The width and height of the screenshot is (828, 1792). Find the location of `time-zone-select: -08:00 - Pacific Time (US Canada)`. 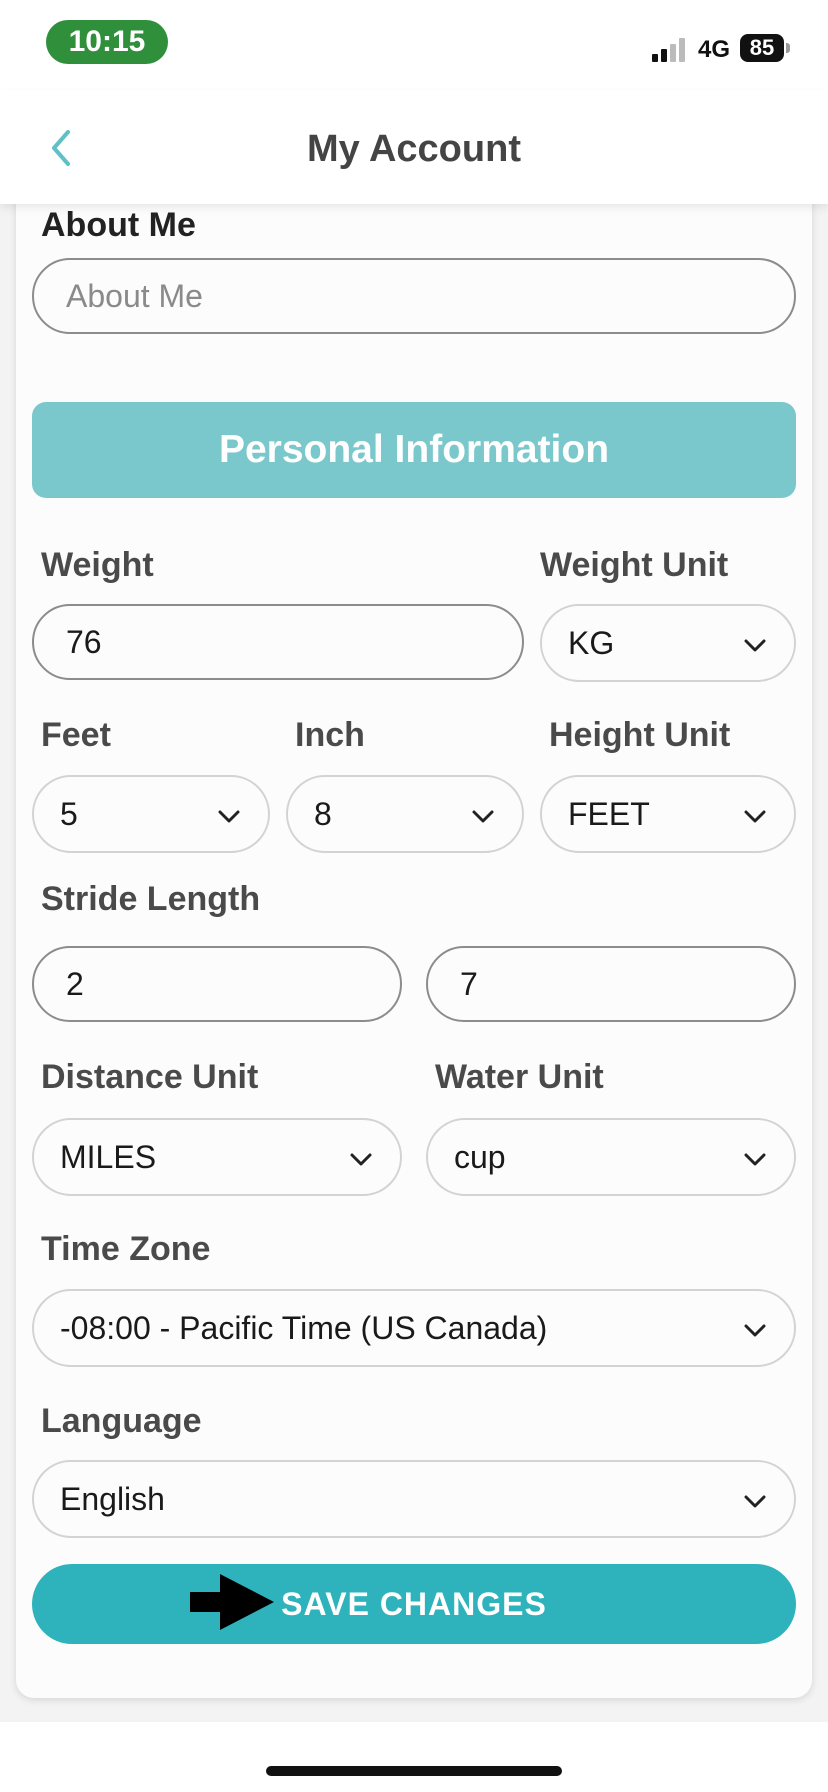

time-zone-select: -08:00 - Pacific Time (US Canada) is located at coordinates (414, 1328).